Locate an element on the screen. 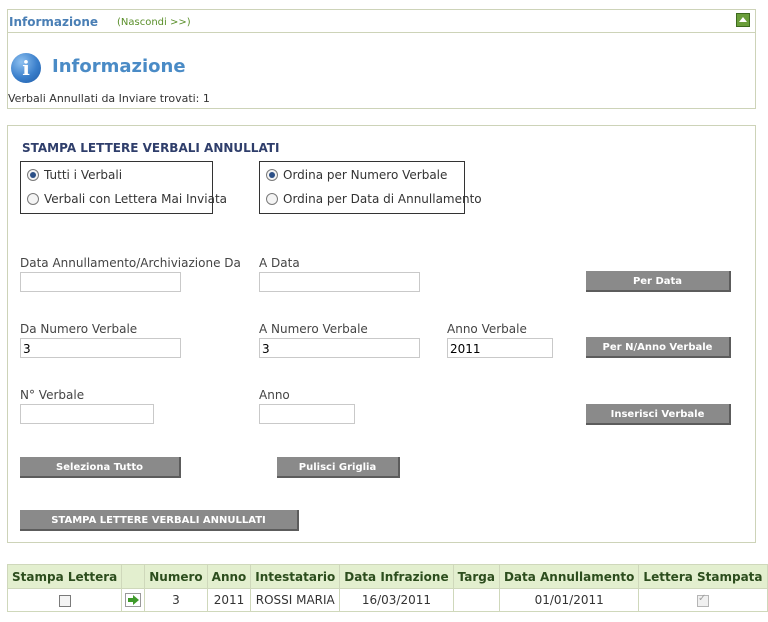 Image resolution: width=768 pixels, height=622 pixels. anno-label: Anno is located at coordinates (274, 395).